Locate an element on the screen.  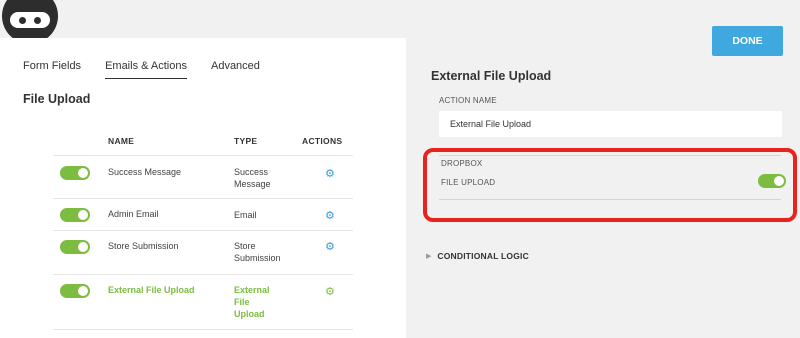
triangle-right-icon: ▶ is located at coordinates (429, 256).